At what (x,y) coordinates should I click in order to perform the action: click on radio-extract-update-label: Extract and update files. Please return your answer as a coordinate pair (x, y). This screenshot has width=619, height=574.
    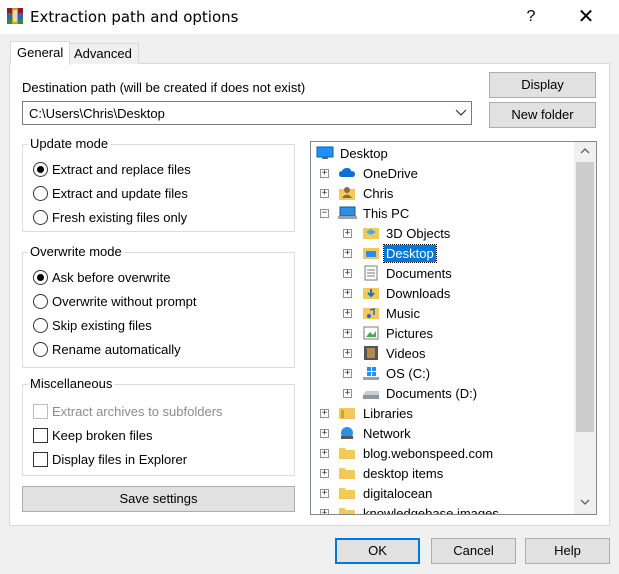
    Looking at the image, I should click on (120, 193).